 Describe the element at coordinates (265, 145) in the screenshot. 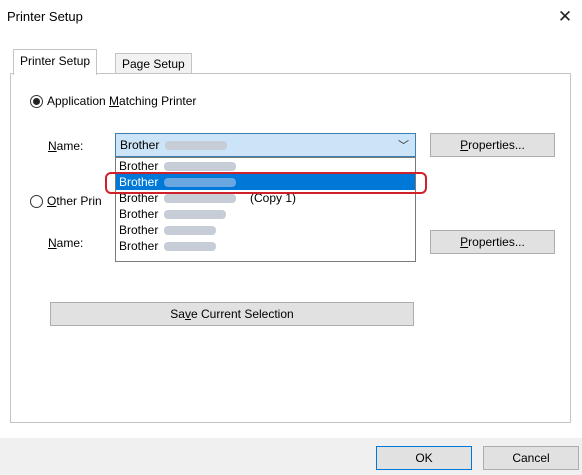

I see `printer-name-combobox: Brother ﹀` at that location.